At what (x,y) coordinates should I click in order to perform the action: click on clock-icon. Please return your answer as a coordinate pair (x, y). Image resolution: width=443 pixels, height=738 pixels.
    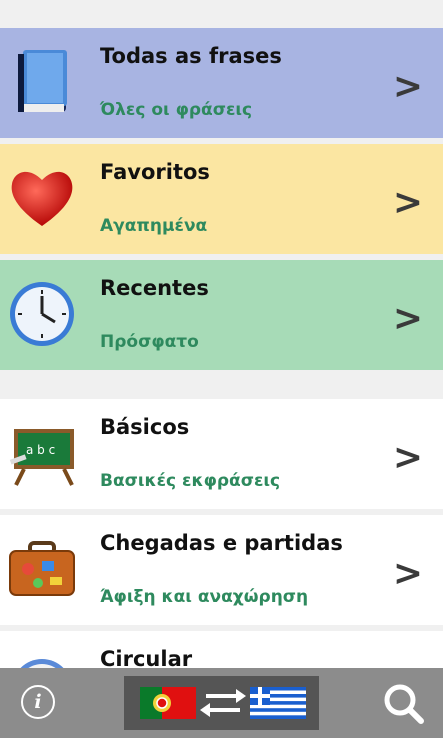
    Looking at the image, I should click on (42, 314).